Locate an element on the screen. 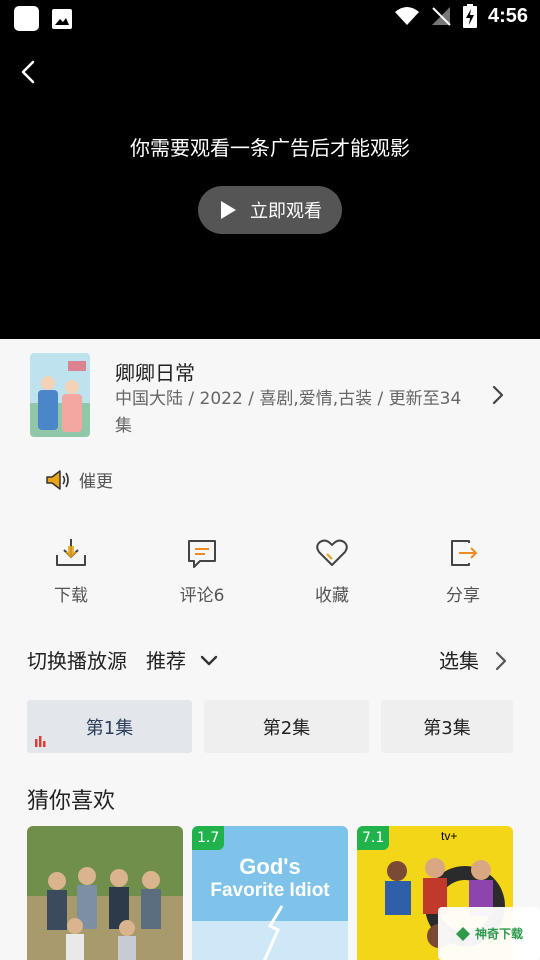  watermark-badge: 神奇下载 is located at coordinates (489, 933).